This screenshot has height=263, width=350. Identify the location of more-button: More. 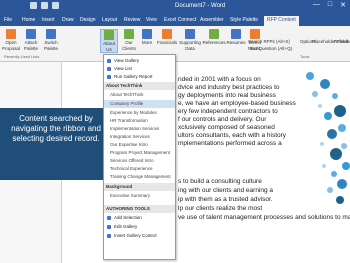
(147, 37).